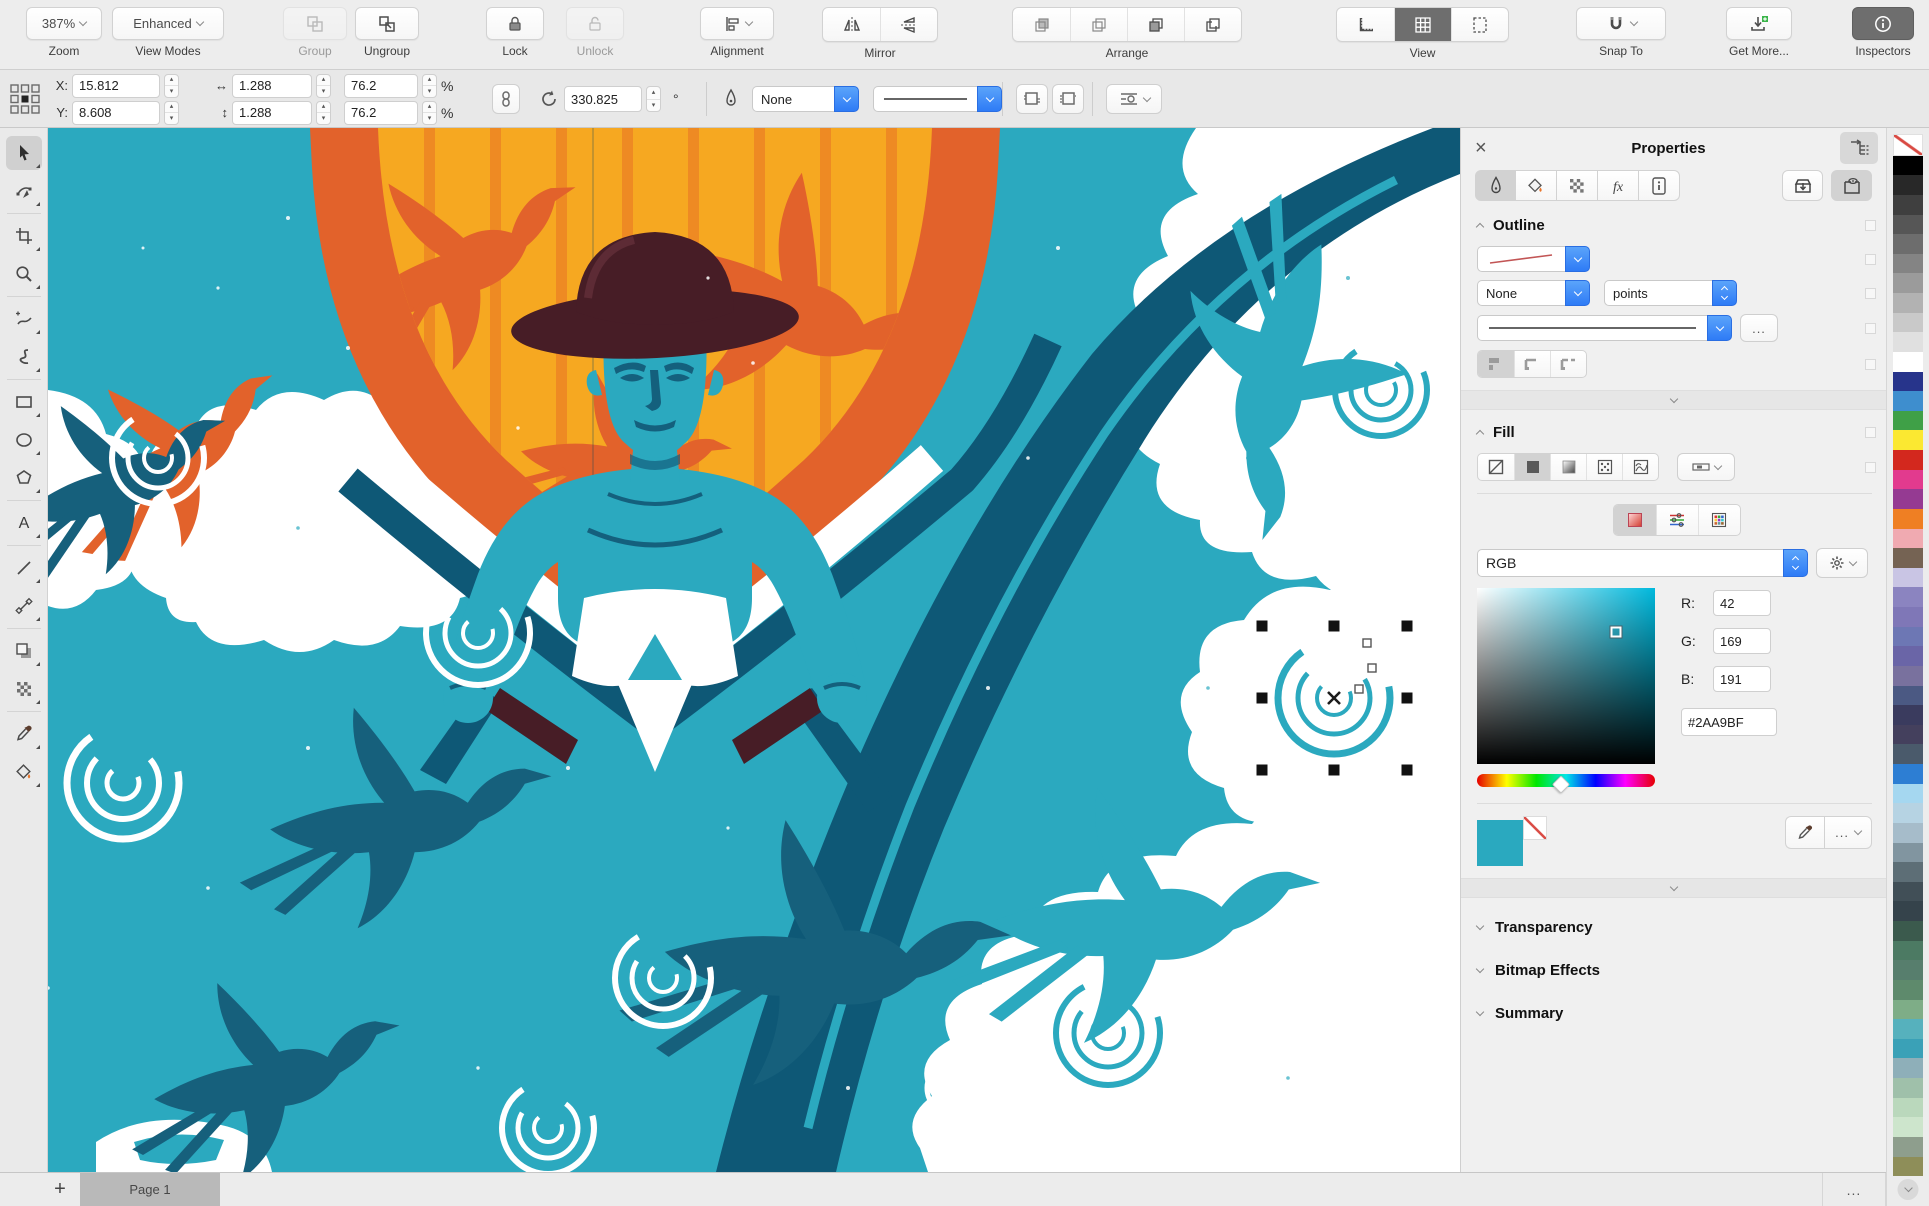 Image resolution: width=1929 pixels, height=1206 pixels. What do you see at coordinates (1533, 259) in the screenshot?
I see `outline-preset-dropdown` at bounding box center [1533, 259].